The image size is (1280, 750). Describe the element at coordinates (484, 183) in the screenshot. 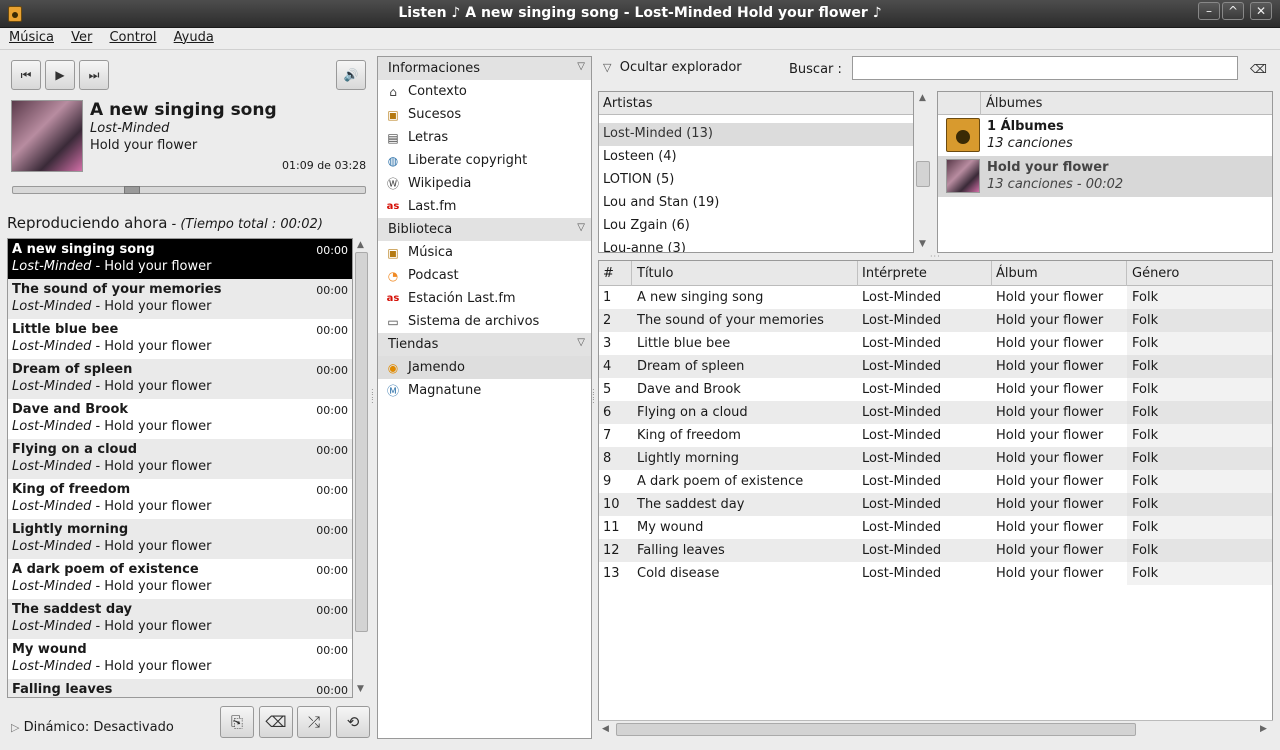

I see `sidebar-item-wikipedia: Ⓦ Wikipedia` at that location.